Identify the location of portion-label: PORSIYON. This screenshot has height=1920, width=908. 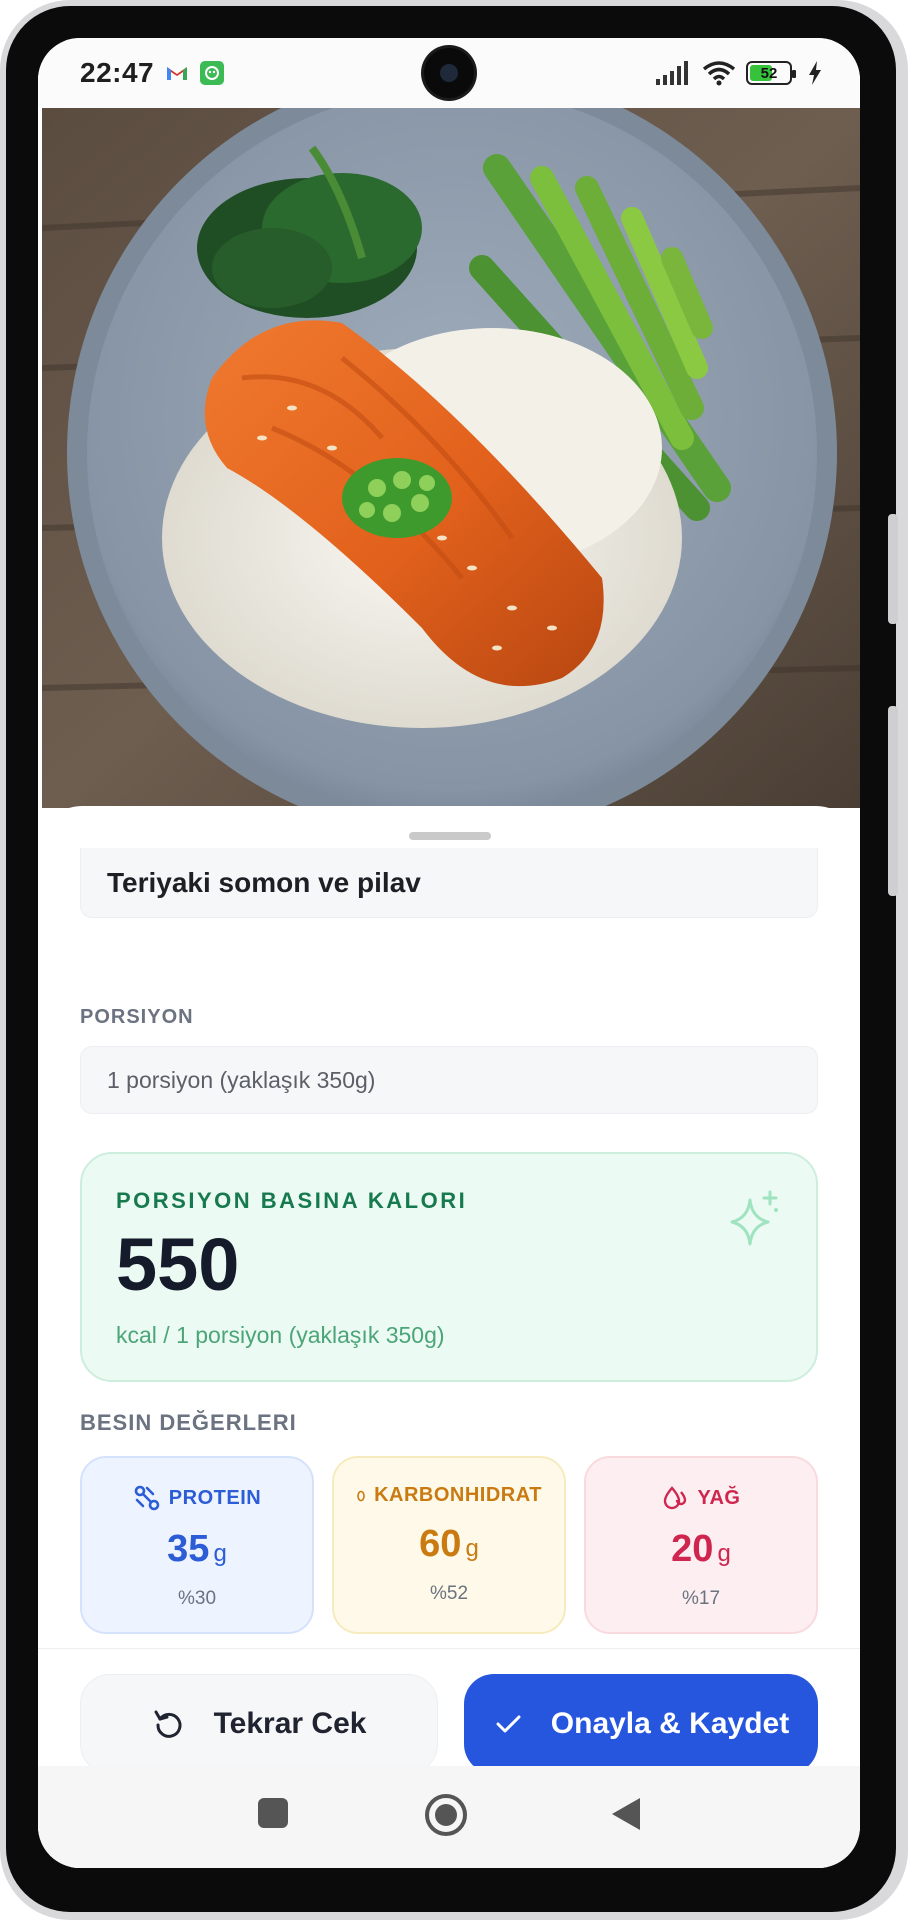
(137, 1017).